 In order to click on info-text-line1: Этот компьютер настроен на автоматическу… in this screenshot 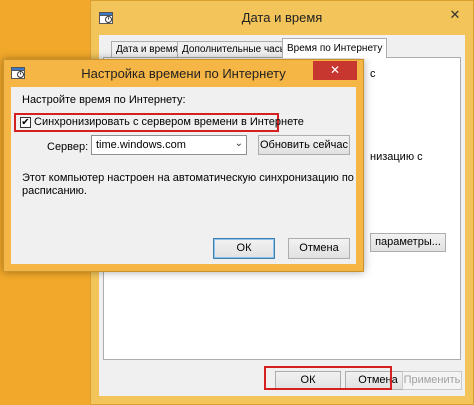, I will do `click(188, 178)`.